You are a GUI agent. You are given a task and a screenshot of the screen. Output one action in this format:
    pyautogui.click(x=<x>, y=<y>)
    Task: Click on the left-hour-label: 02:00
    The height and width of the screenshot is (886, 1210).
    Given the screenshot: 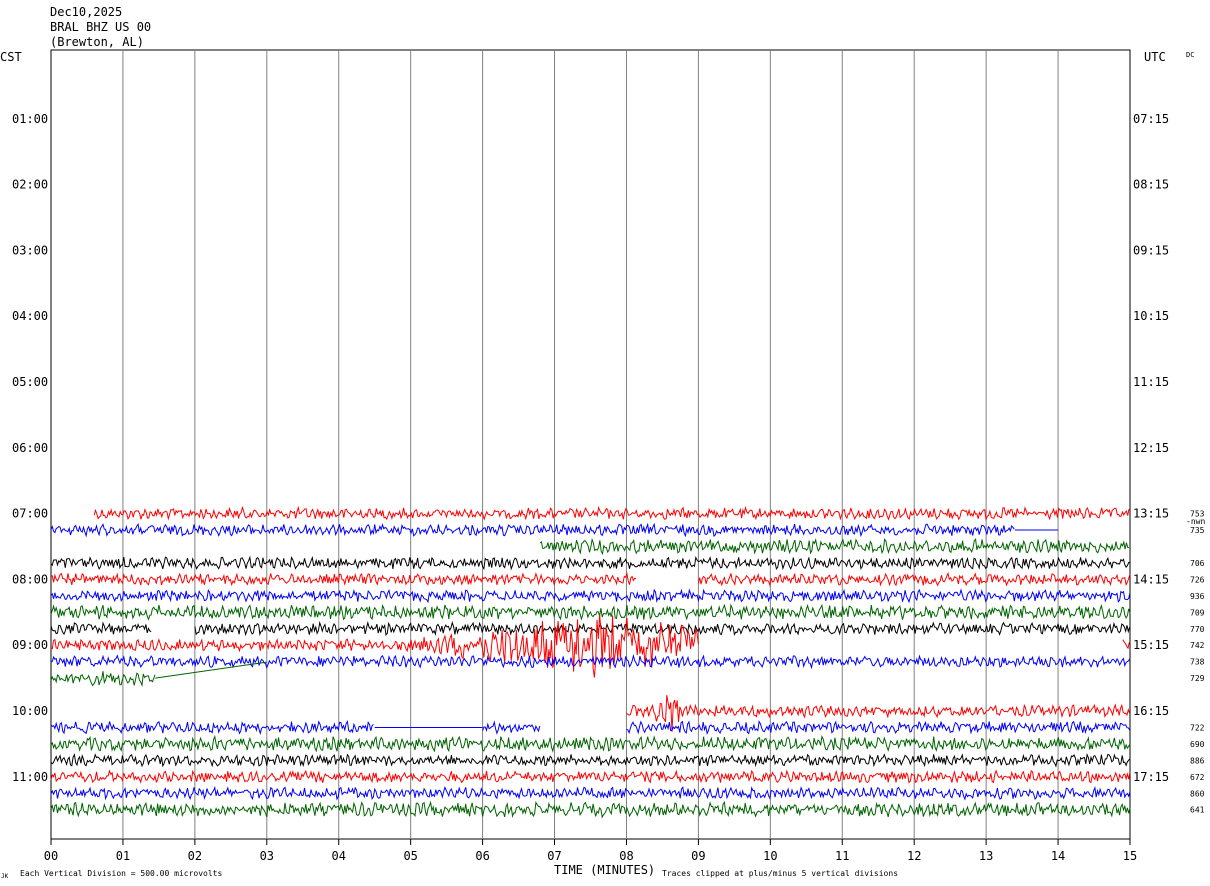 What is the action you would take?
    pyautogui.click(x=30, y=185)
    